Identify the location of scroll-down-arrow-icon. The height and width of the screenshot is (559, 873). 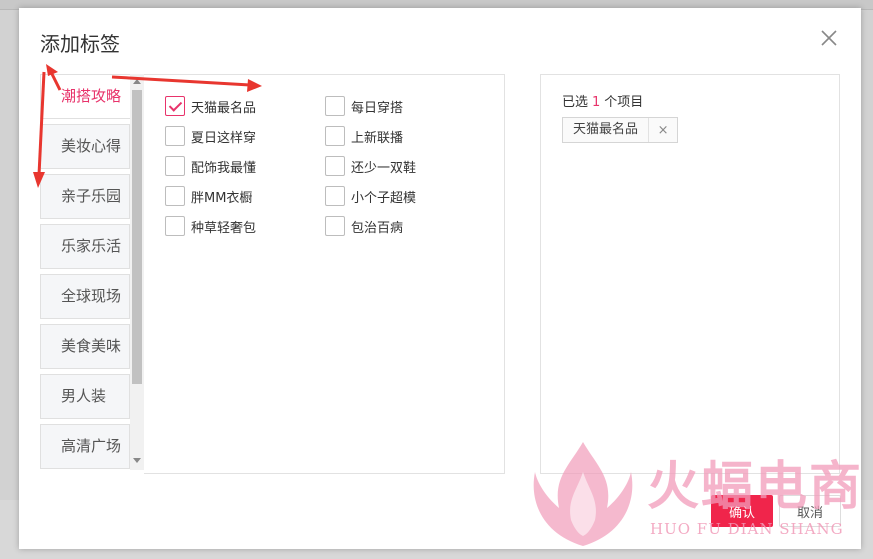
(137, 460).